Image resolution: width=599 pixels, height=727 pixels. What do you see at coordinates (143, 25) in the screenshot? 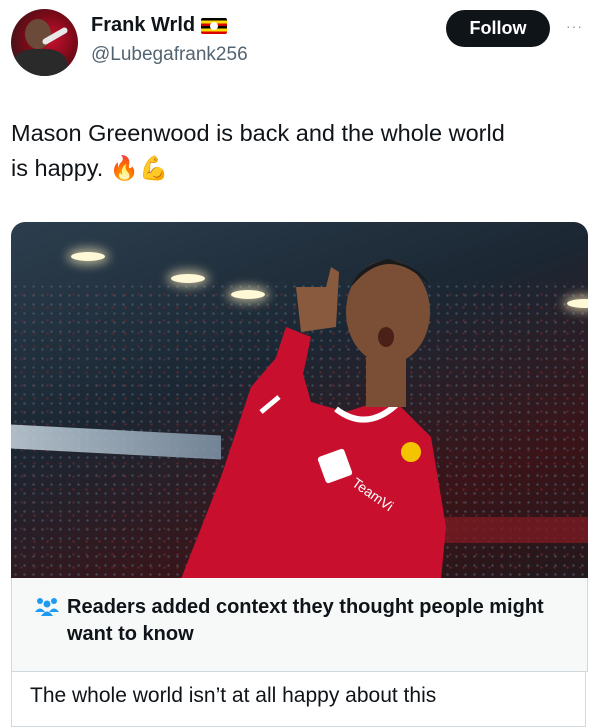
I see `author-name: Frank Wrld` at bounding box center [143, 25].